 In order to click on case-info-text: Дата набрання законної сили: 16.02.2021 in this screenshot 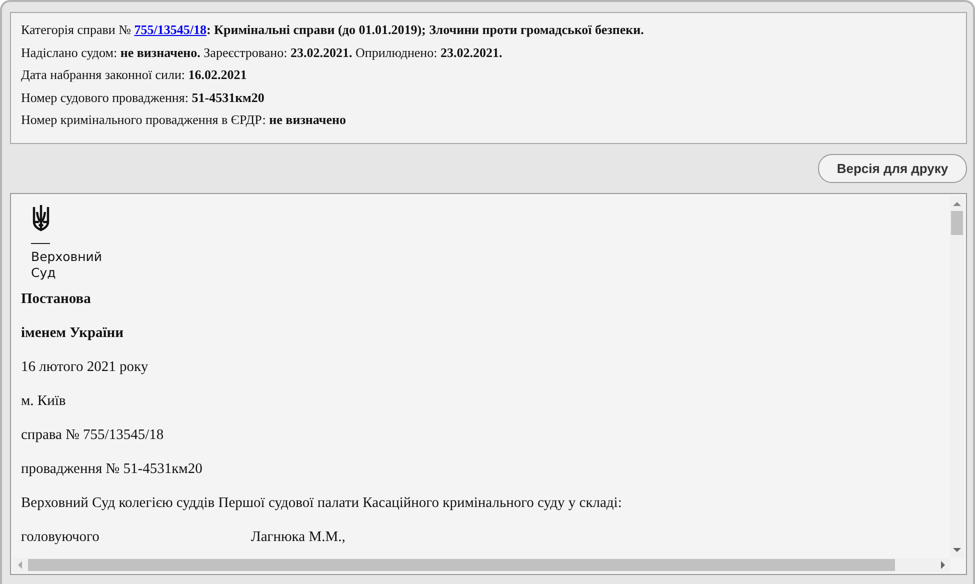, I will do `click(134, 75)`.